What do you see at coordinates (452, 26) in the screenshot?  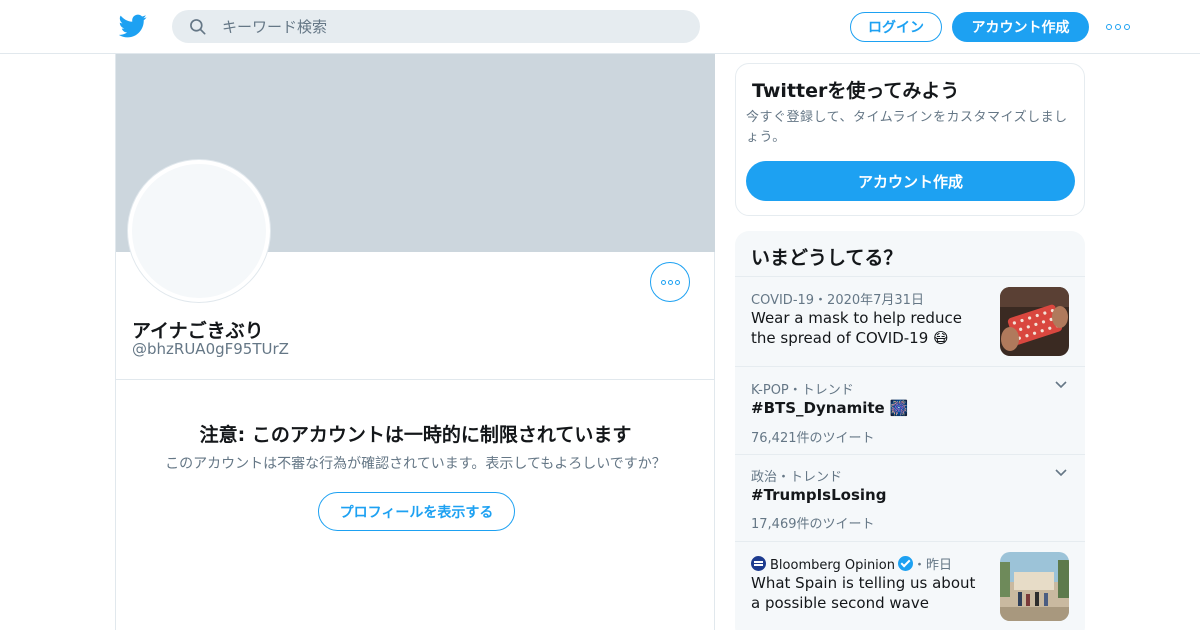 I see `search-input` at bounding box center [452, 26].